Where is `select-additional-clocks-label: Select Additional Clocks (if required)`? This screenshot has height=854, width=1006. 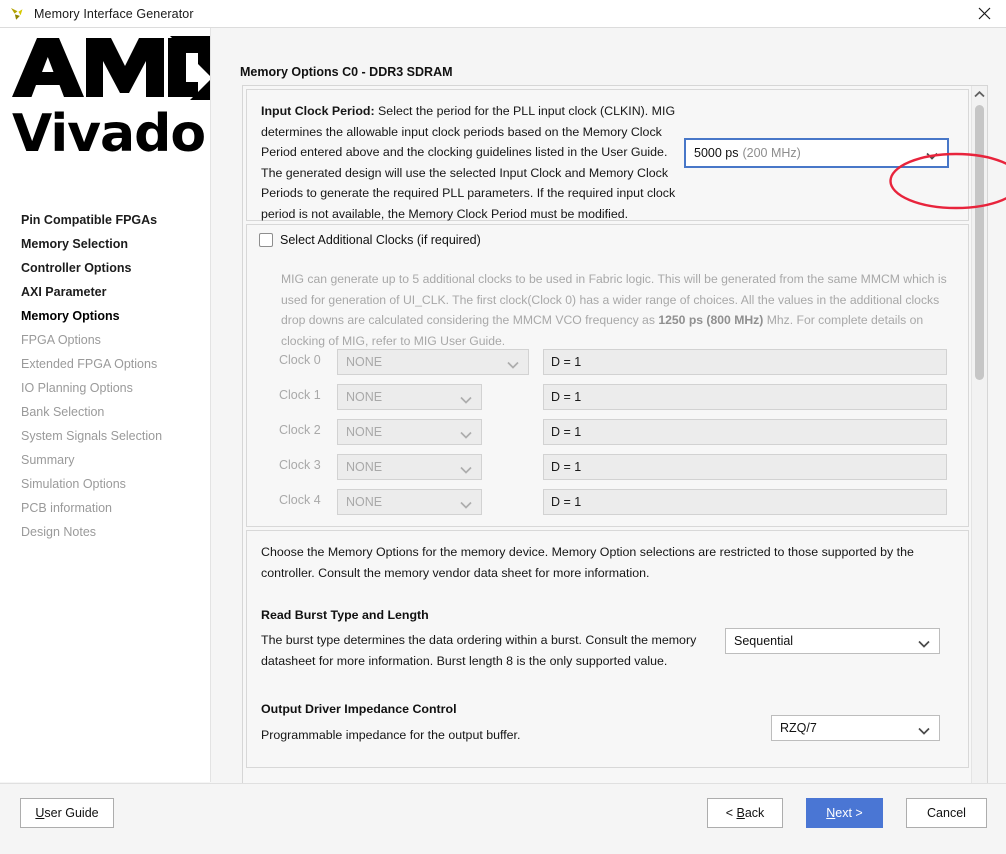
select-additional-clocks-label: Select Additional Clocks (if required) is located at coordinates (380, 240).